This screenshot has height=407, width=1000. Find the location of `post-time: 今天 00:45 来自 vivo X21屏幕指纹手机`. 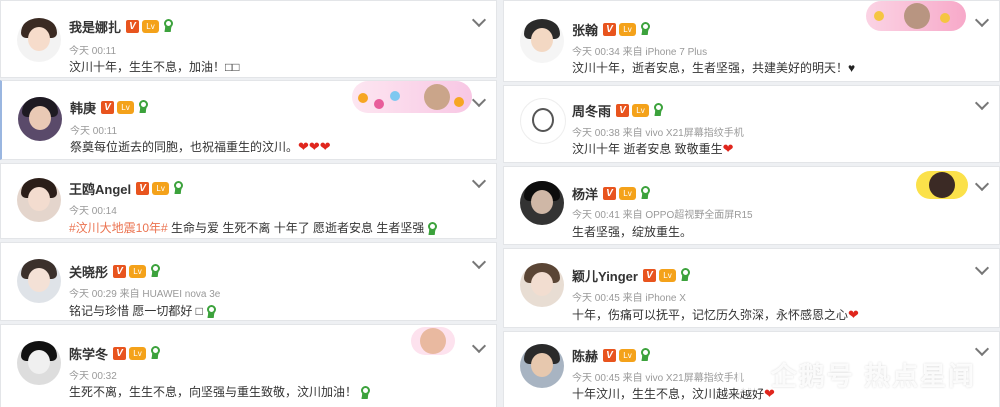

post-time: 今天 00:45 来自 vivo X21屏幕指纹手机 is located at coordinates (658, 378).